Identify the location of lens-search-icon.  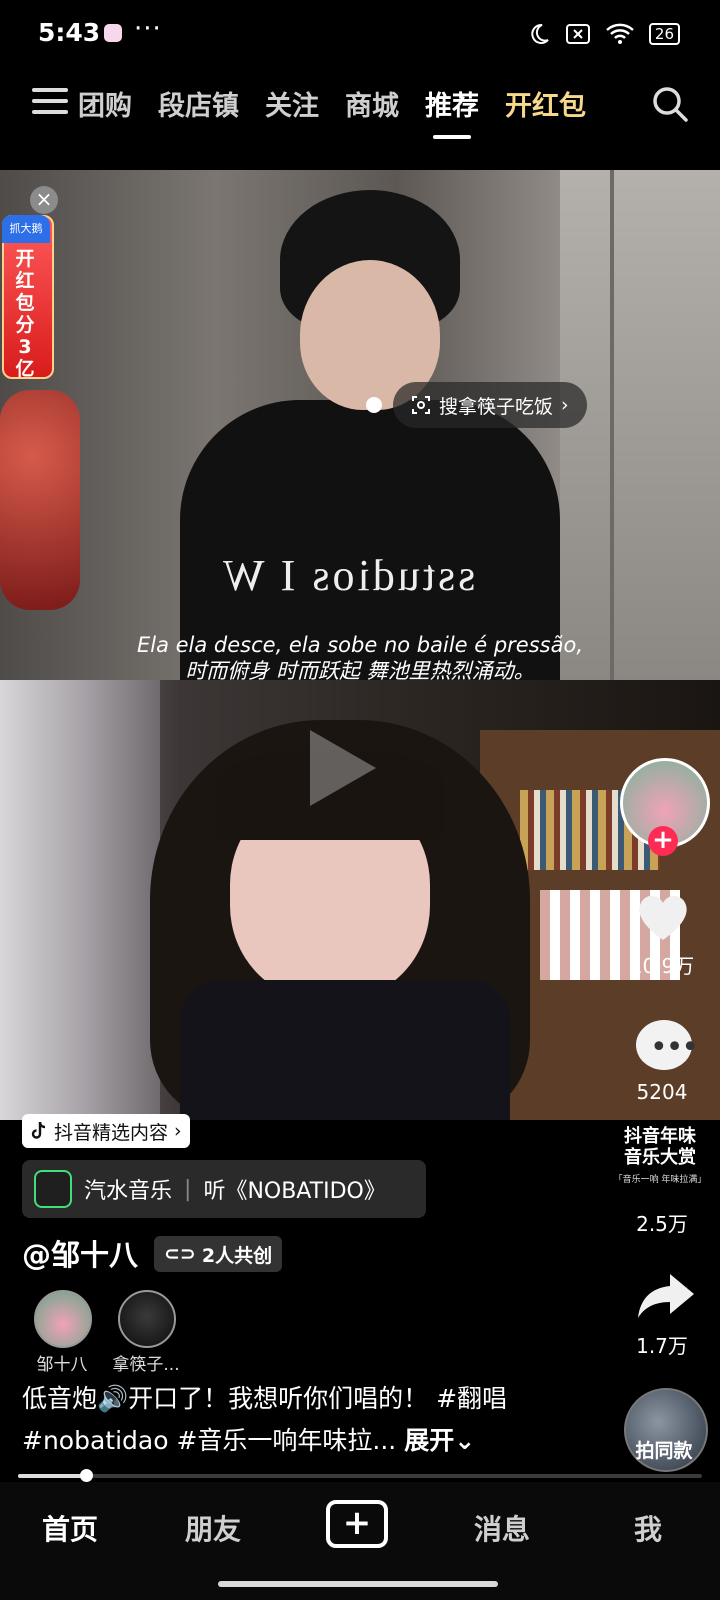
(421, 405).